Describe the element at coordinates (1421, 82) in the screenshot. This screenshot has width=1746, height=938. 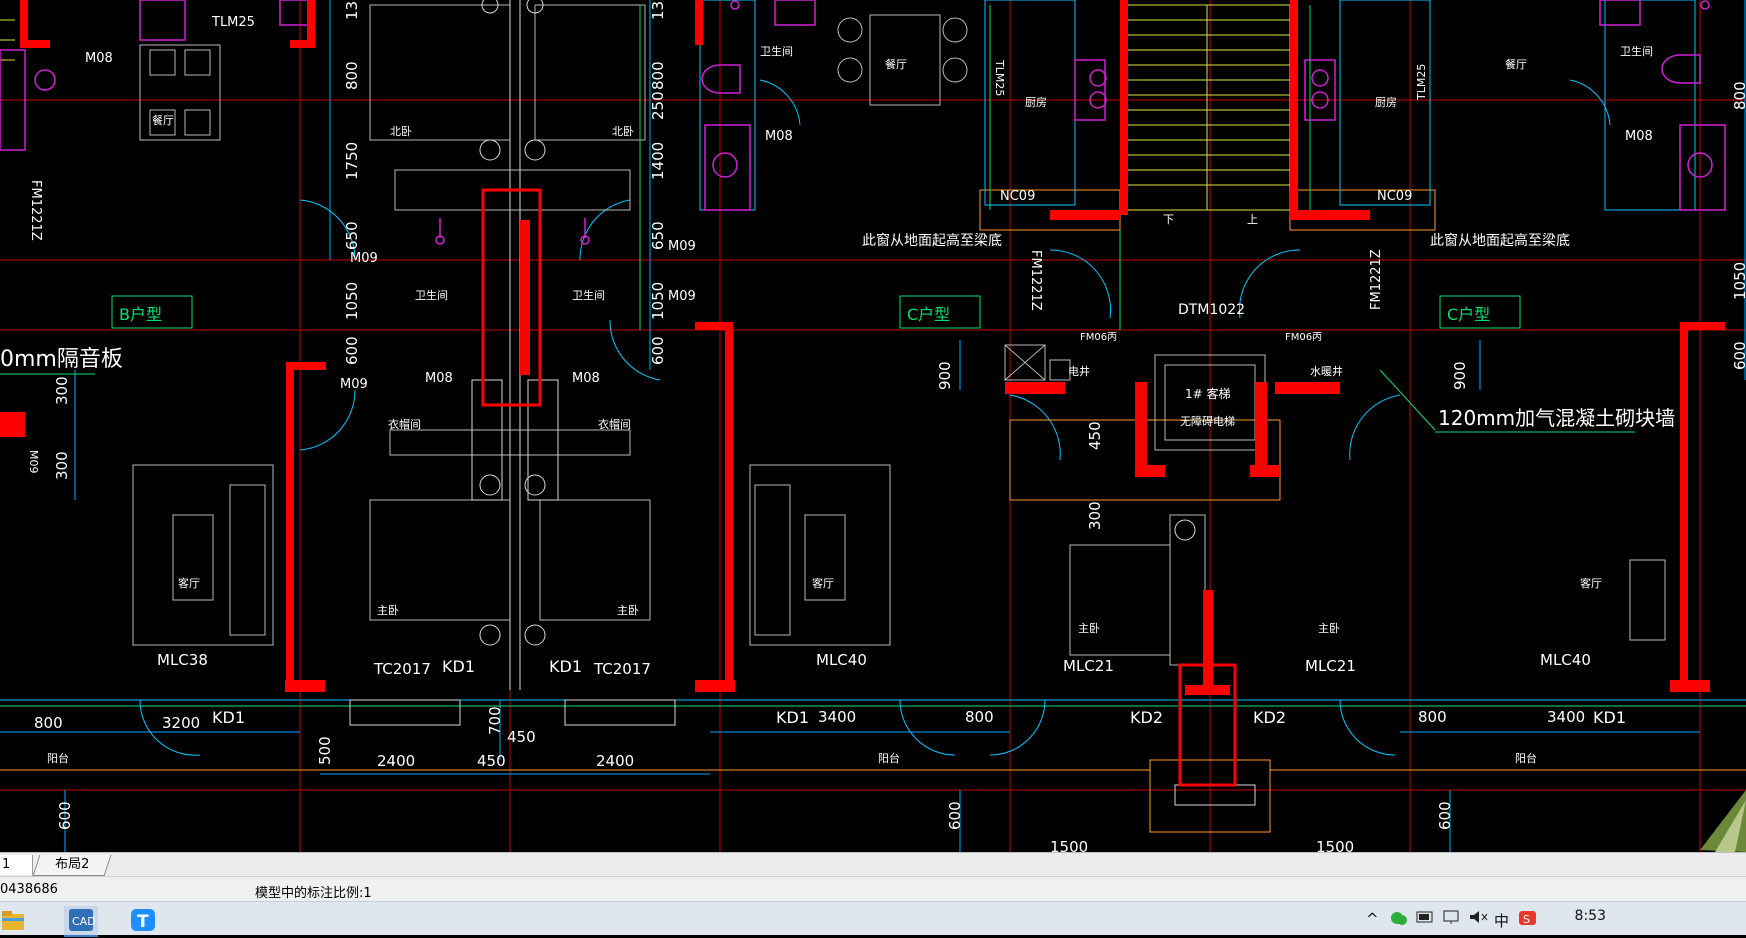
I see `tag-tlm25-3: TLM25` at that location.